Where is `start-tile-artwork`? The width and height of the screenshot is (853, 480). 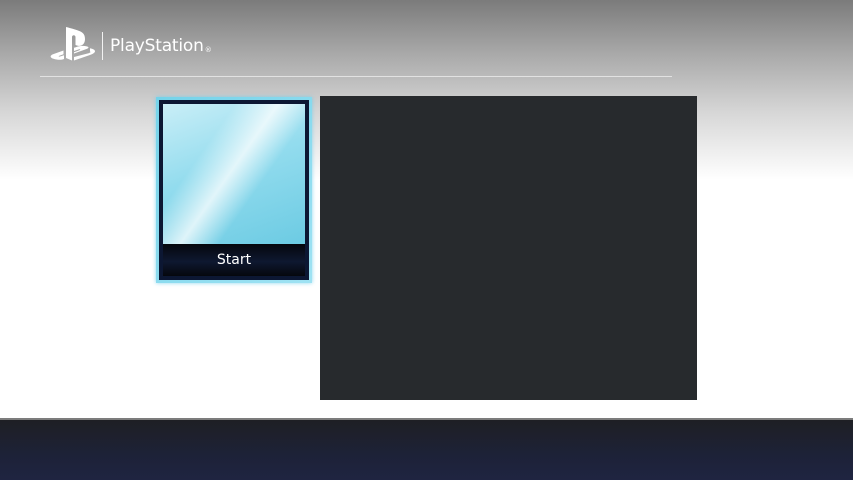
start-tile-artwork is located at coordinates (234, 174).